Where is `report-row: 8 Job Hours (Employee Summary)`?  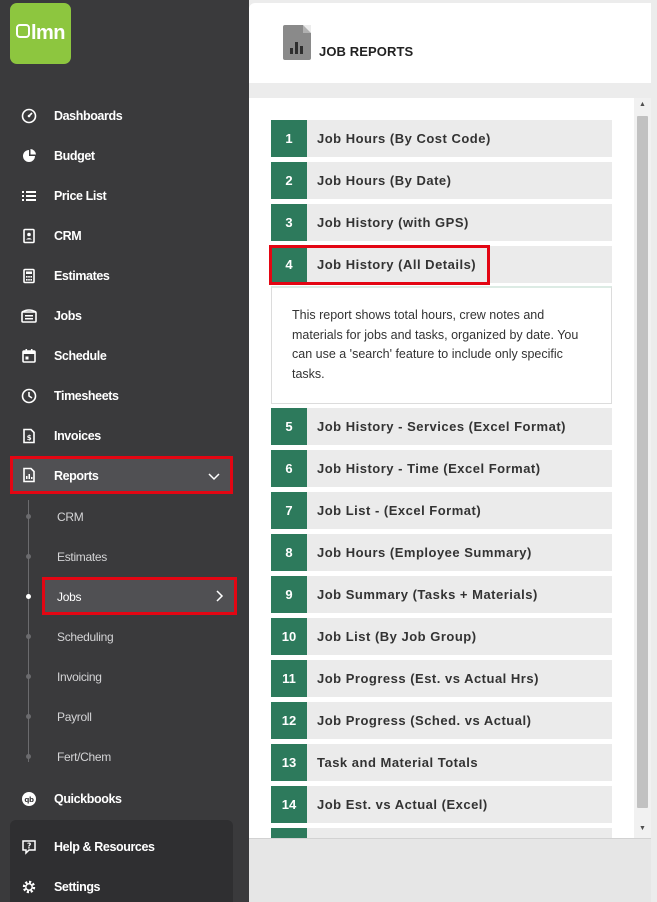
report-row: 8 Job Hours (Employee Summary) is located at coordinates (441, 552).